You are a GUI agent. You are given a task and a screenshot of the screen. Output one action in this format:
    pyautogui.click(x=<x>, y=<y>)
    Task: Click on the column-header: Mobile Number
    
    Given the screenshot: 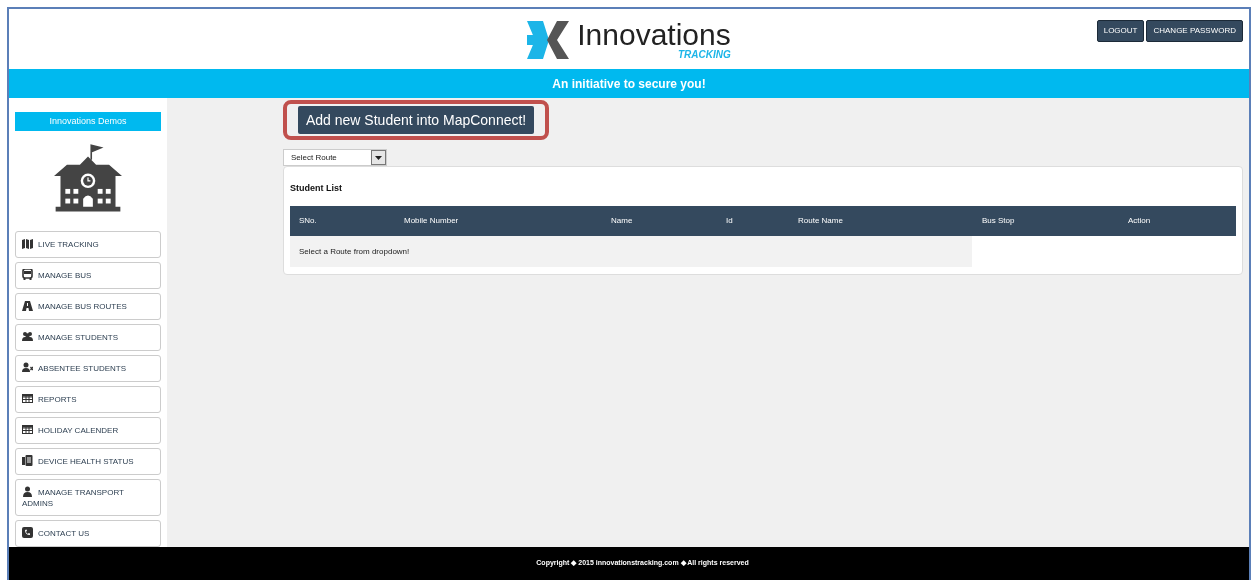 What is the action you would take?
    pyautogui.click(x=431, y=220)
    